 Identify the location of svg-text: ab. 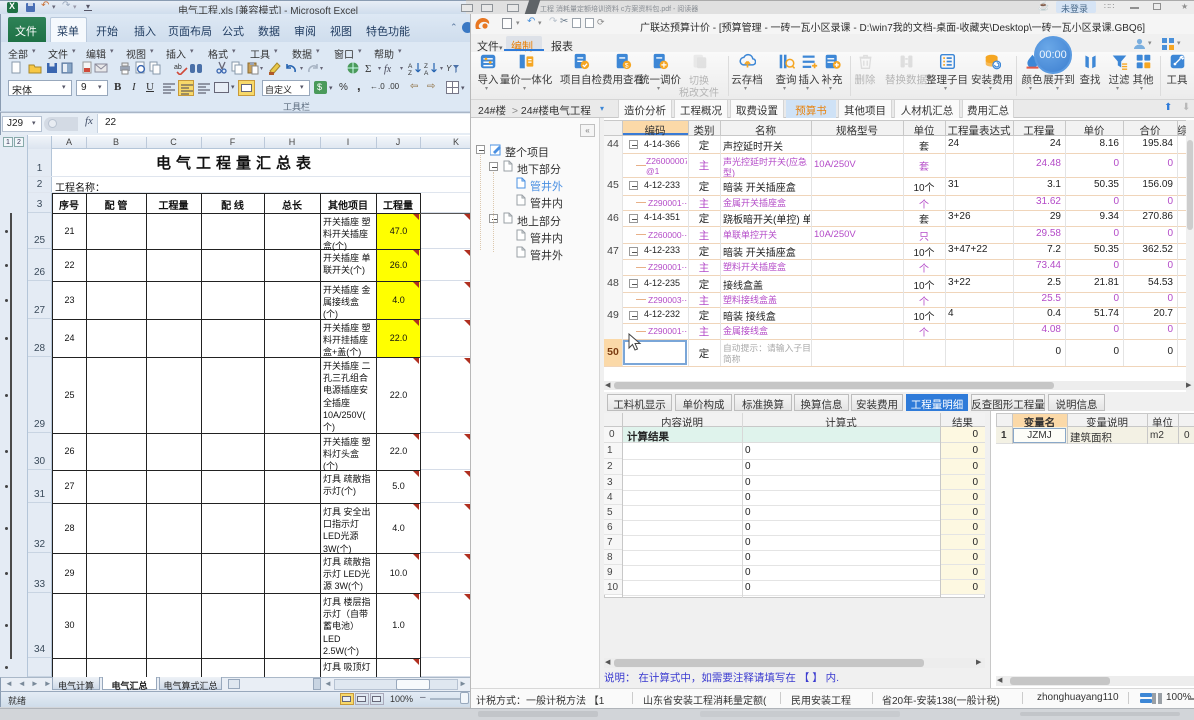
(178, 67).